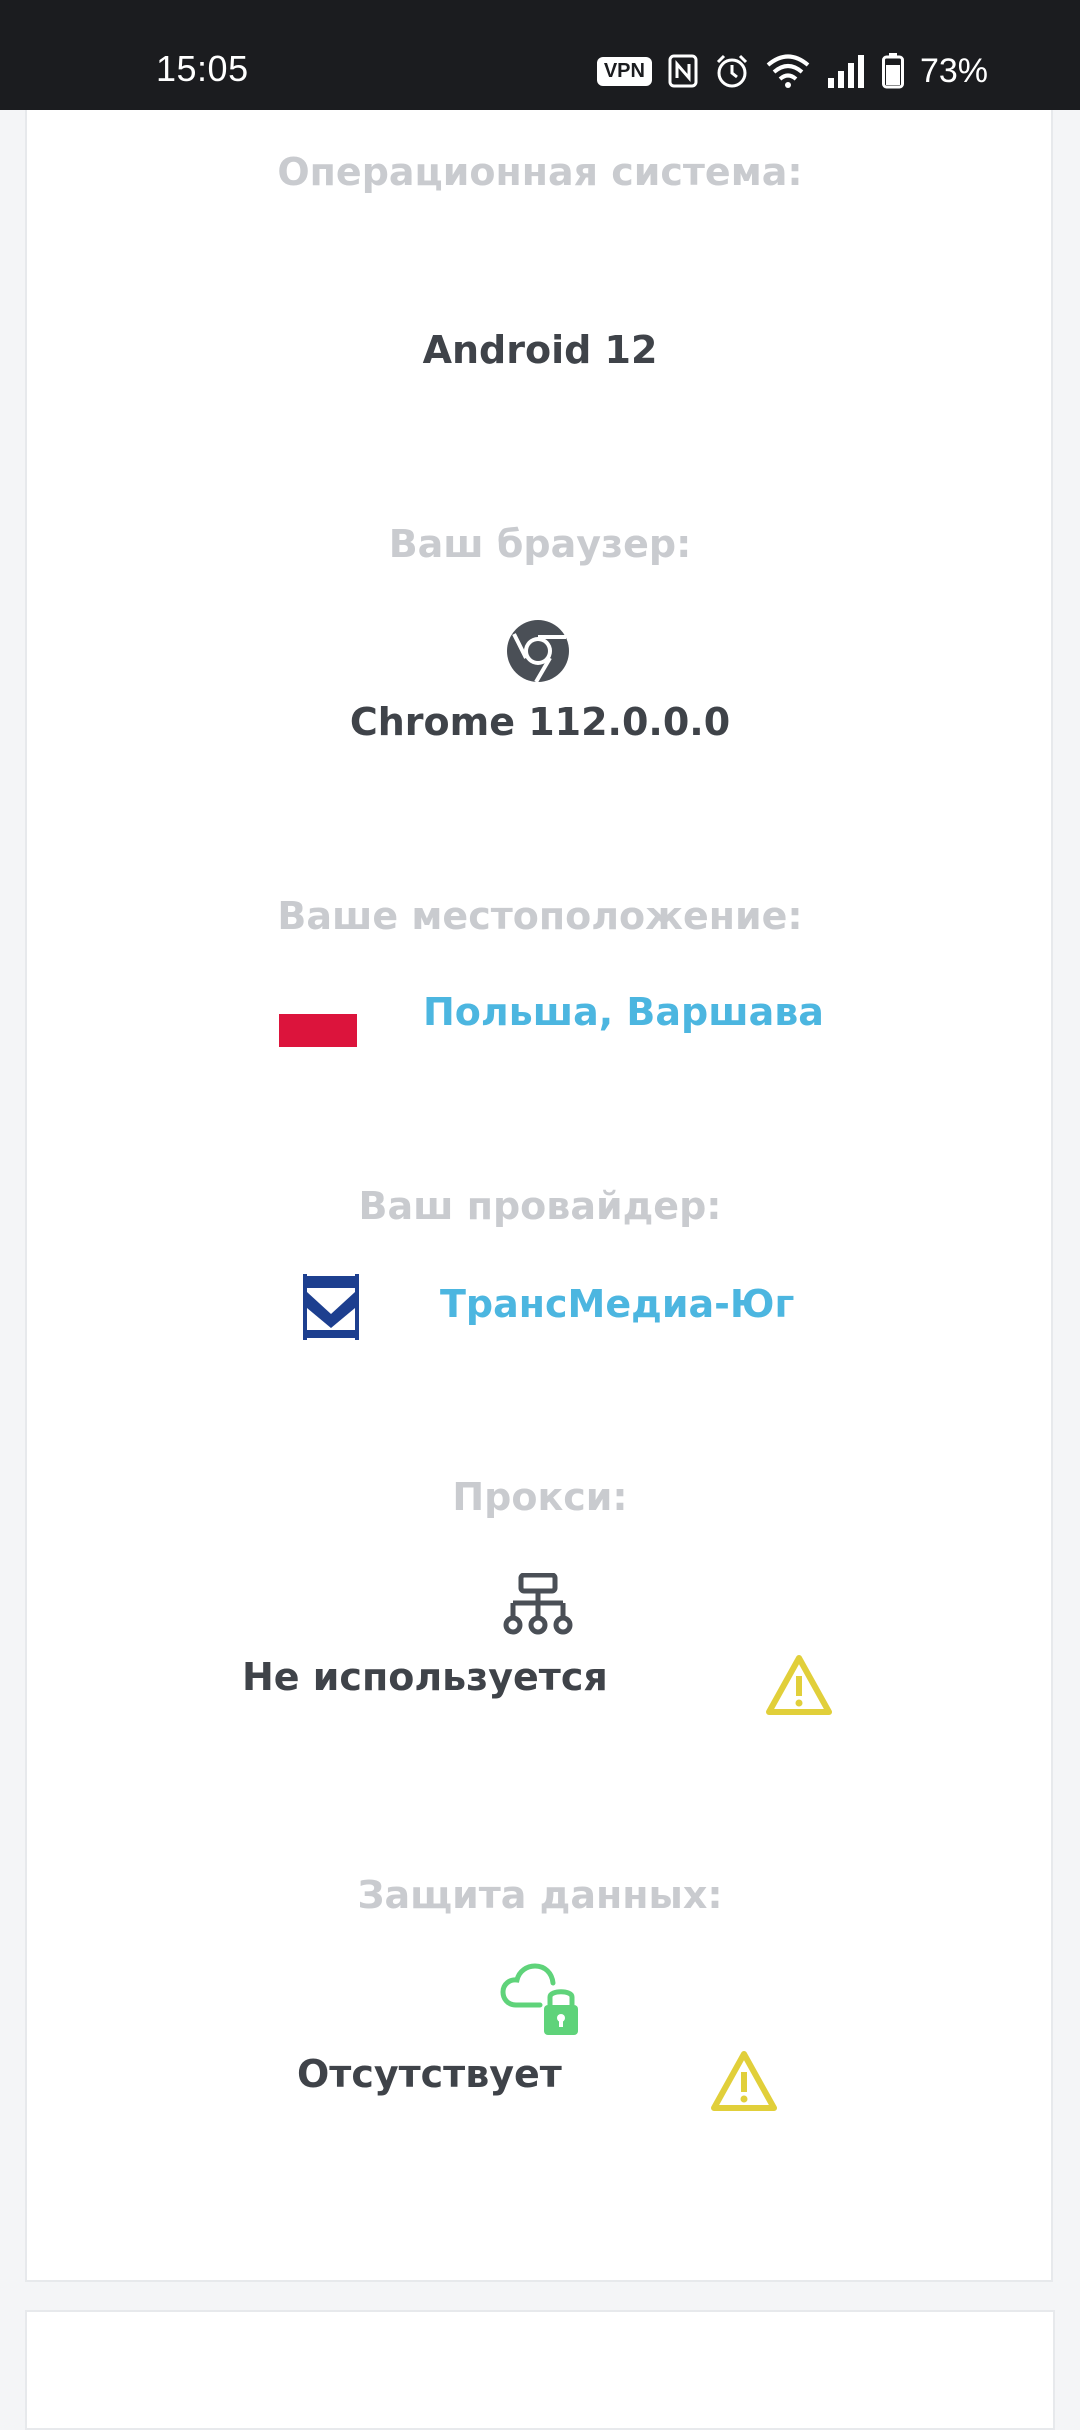 The height and width of the screenshot is (2430, 1080). I want to click on location-link: Польша, Варшава, so click(623, 1012).